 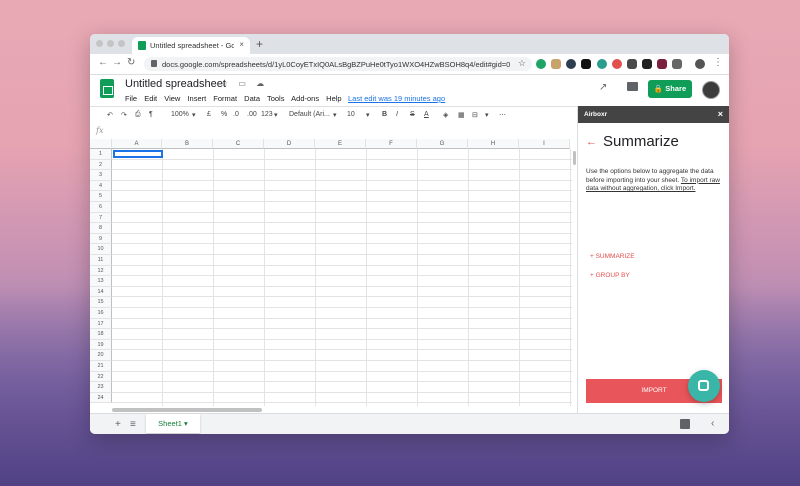 I want to click on title-action-icons: ☆ ▭ ☁, so click(x=244, y=83).